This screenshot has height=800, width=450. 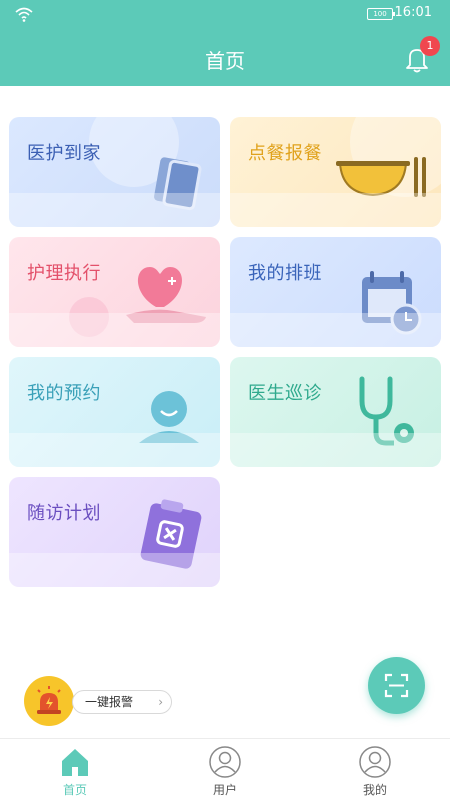 I want to click on tab-users: 用户, so click(x=225, y=769).